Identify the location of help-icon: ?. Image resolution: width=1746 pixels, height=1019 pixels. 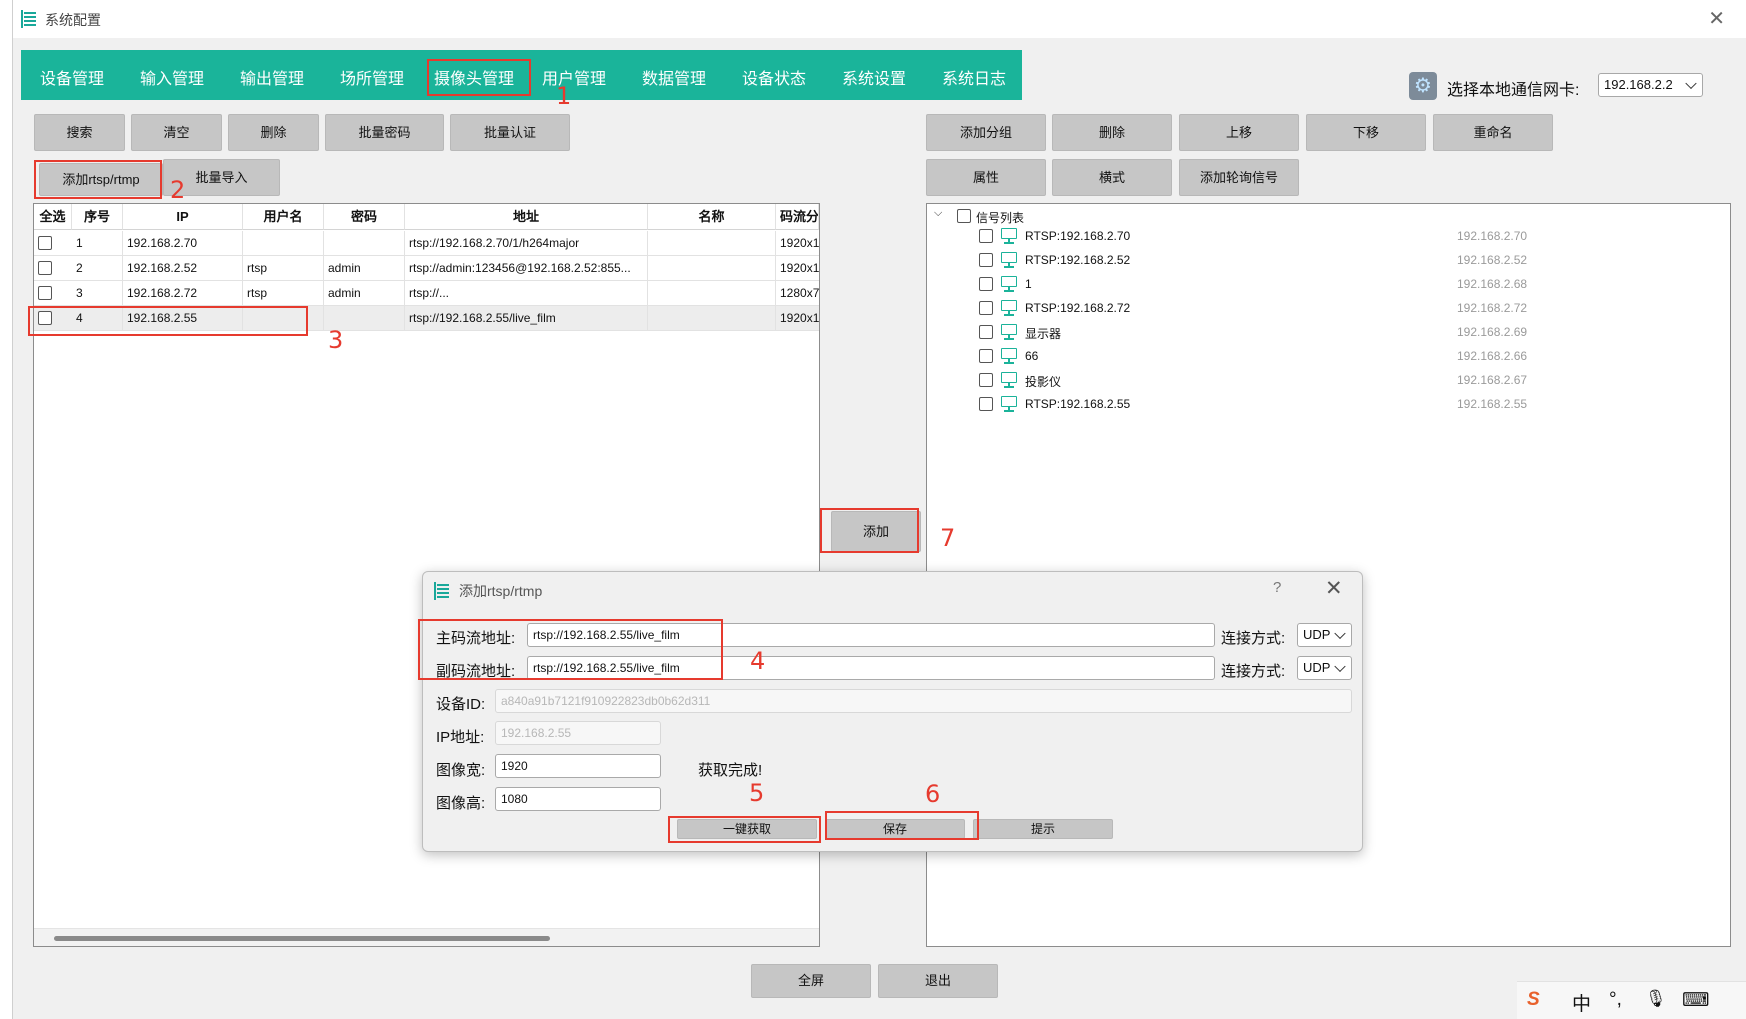
(1277, 587).